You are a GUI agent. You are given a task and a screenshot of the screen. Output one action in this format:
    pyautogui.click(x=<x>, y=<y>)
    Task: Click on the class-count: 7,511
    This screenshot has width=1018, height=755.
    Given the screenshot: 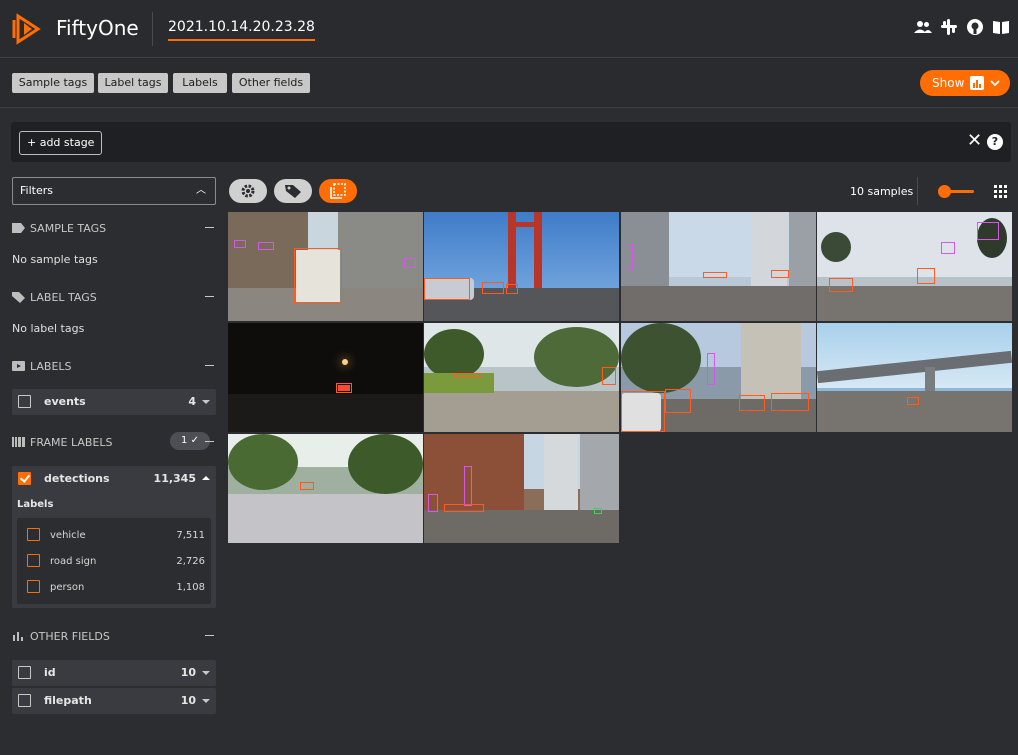 What is the action you would take?
    pyautogui.click(x=190, y=535)
    